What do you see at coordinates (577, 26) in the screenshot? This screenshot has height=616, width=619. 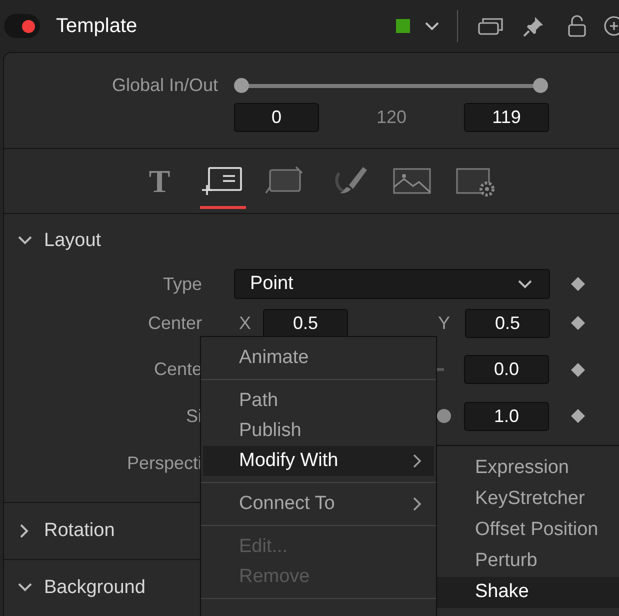 I see `unlocked-icon` at bounding box center [577, 26].